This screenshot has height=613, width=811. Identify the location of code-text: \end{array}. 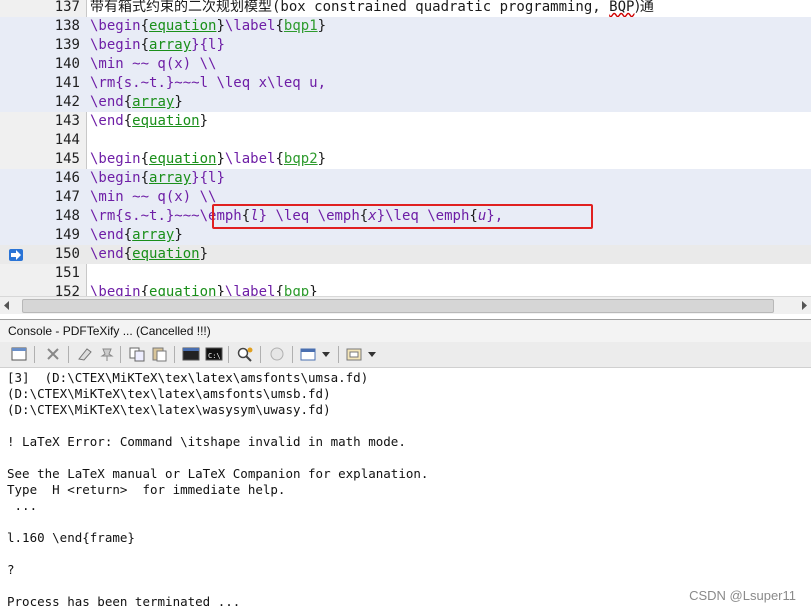
(136, 235).